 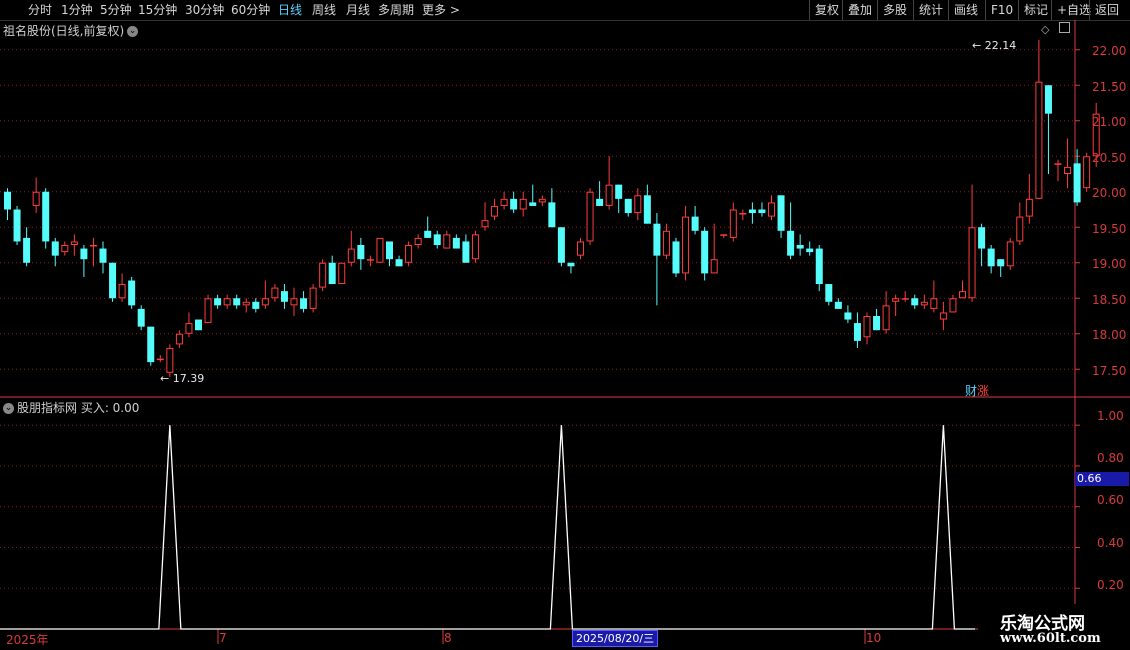 I want to click on toolbar-button-2: 多股, so click(x=895, y=10).